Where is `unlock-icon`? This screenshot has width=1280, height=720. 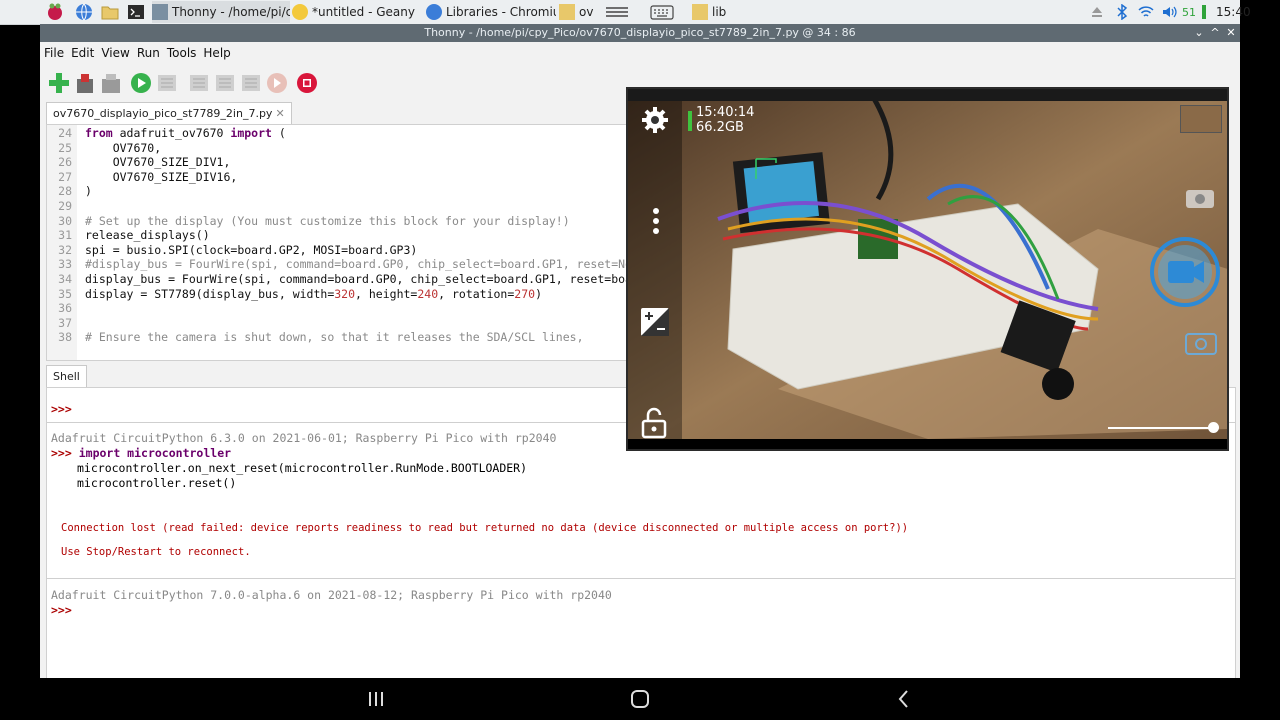
unlock-icon is located at coordinates (655, 423).